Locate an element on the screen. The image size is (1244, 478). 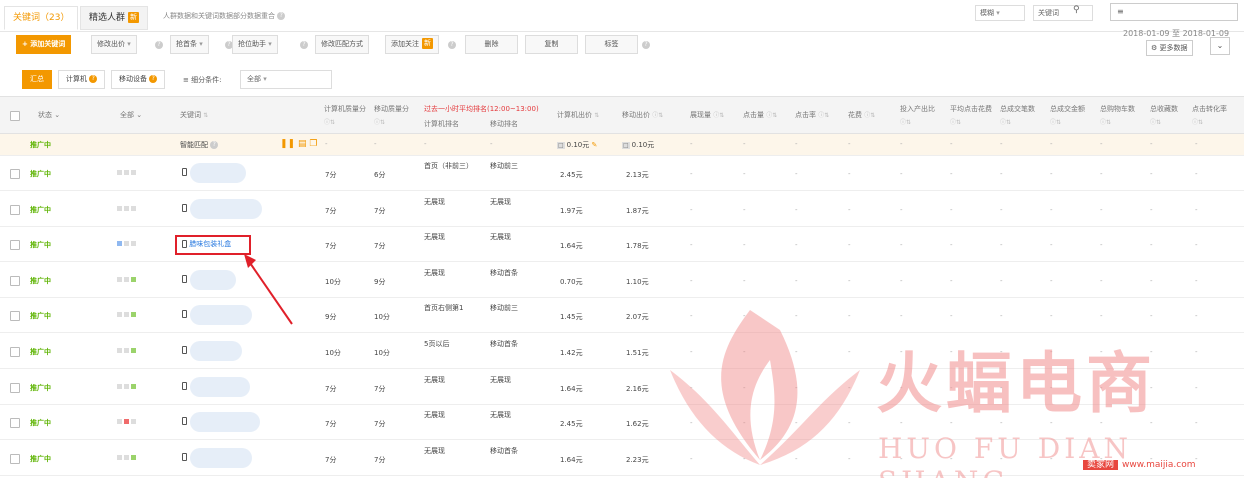
grab-rank-dropdown: 抢首条 is located at coordinates (189, 44).